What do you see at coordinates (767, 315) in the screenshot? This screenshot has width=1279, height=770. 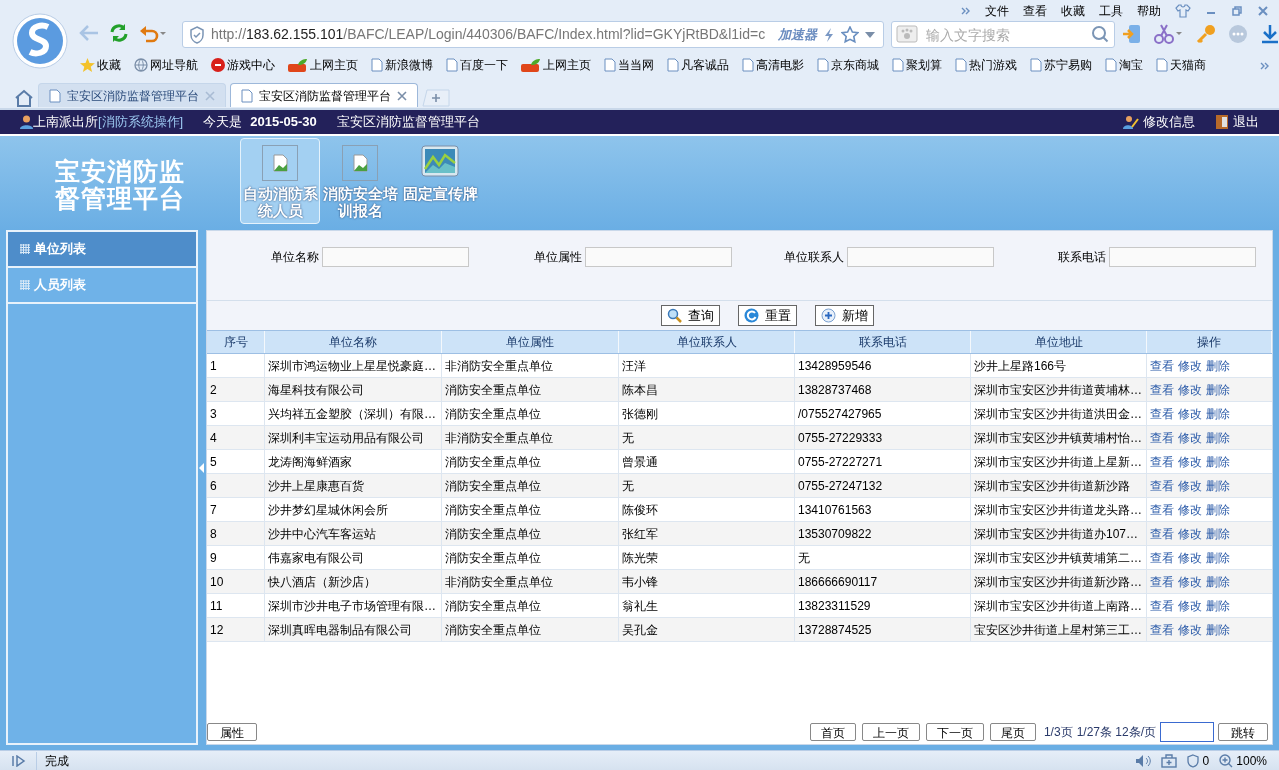 I see `action-button: 重置` at bounding box center [767, 315].